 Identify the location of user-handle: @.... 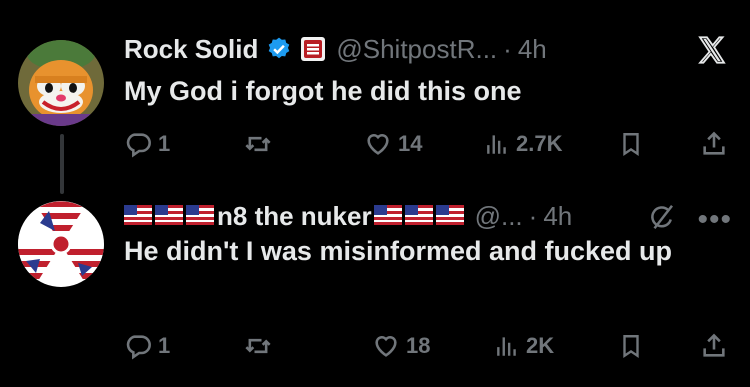
(499, 216).